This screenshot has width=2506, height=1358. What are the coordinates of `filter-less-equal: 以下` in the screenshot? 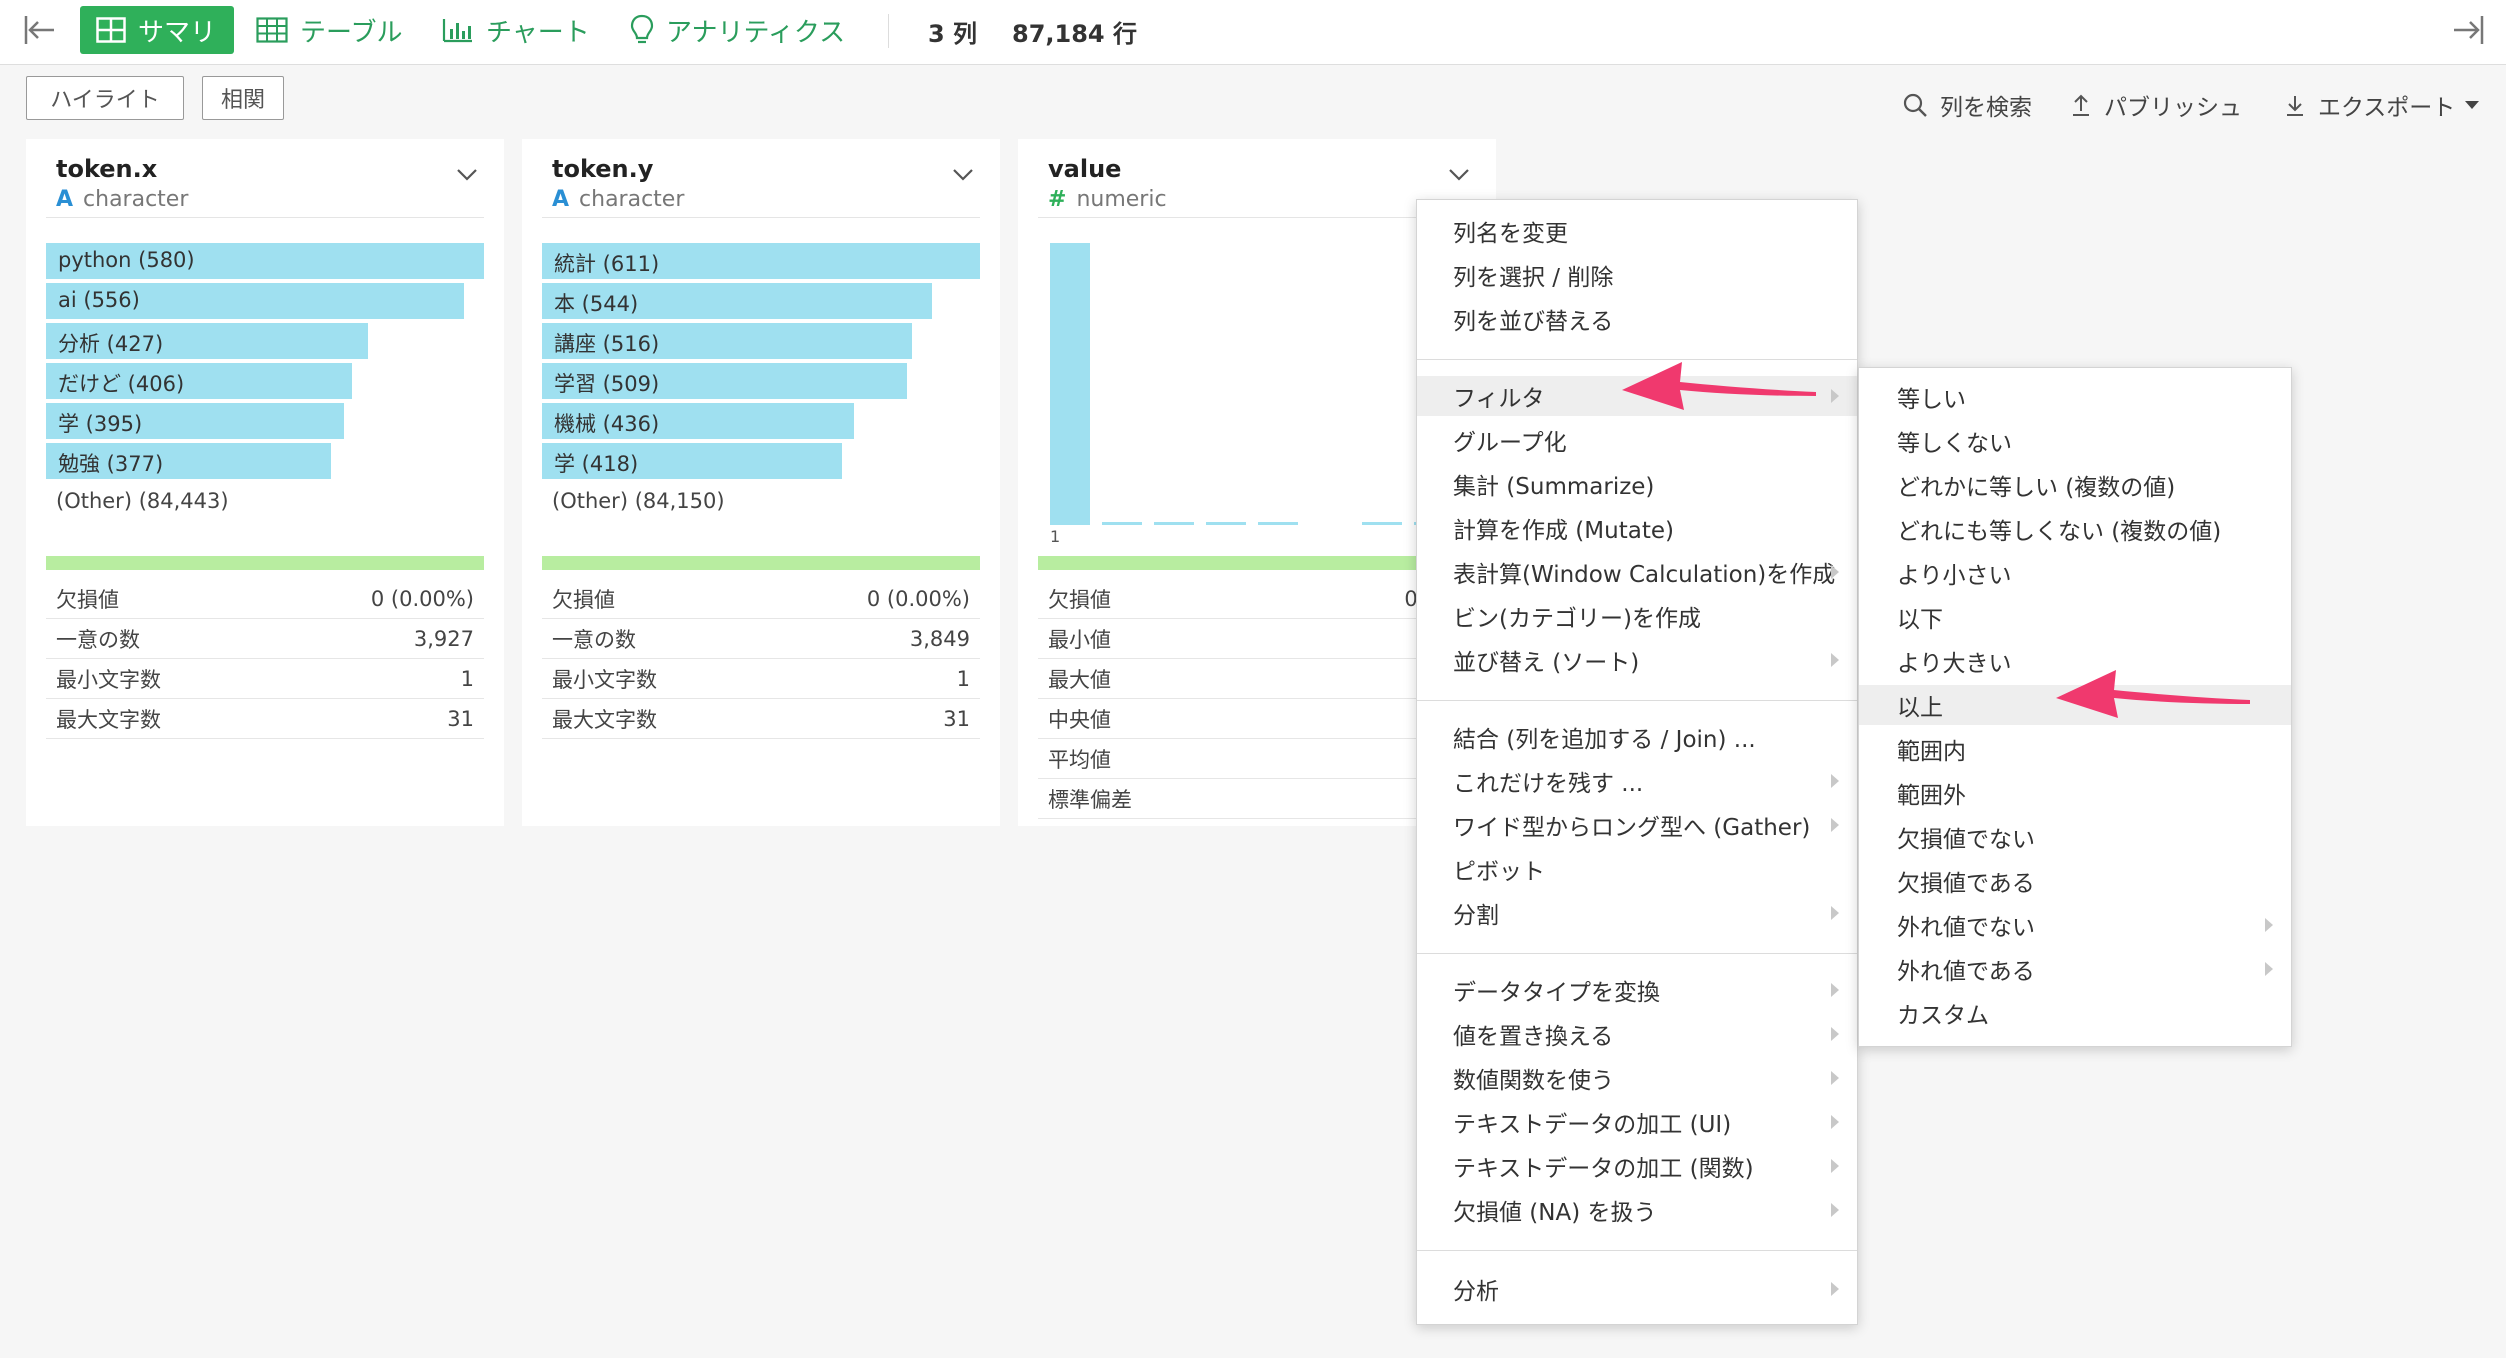 It's located at (2075, 617).